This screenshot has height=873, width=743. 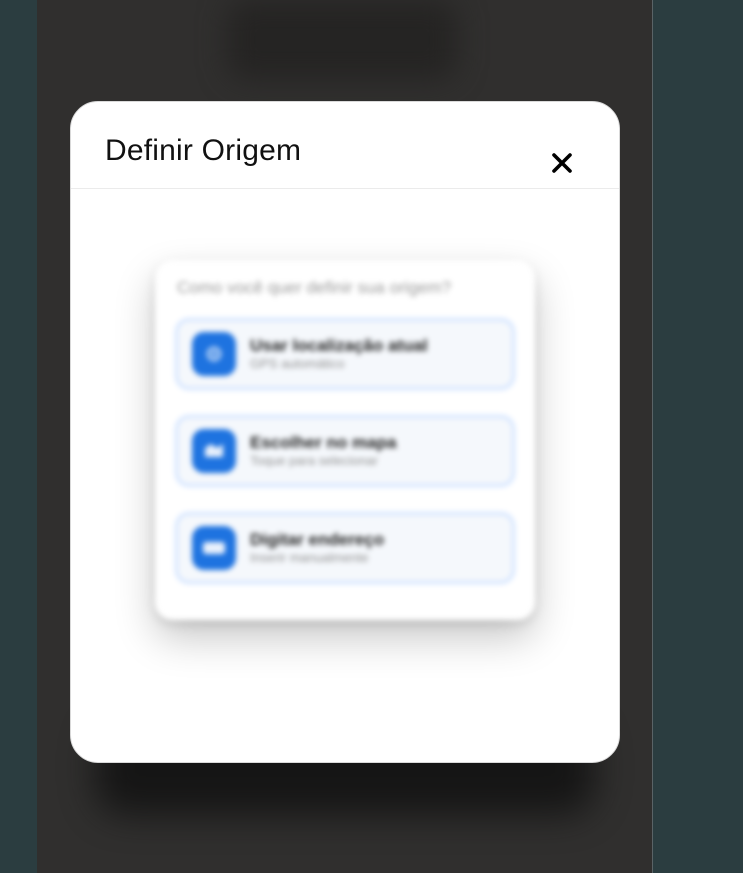 I want to click on origin-question: Como você quer definir sua origem?, so click(x=314, y=287).